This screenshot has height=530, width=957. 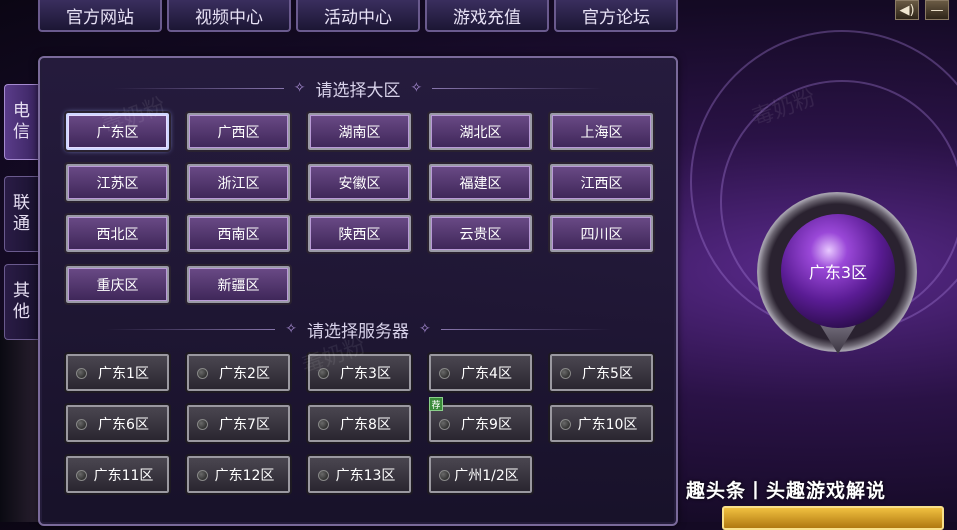 I want to click on server-button: 广东10区, so click(x=601, y=423).